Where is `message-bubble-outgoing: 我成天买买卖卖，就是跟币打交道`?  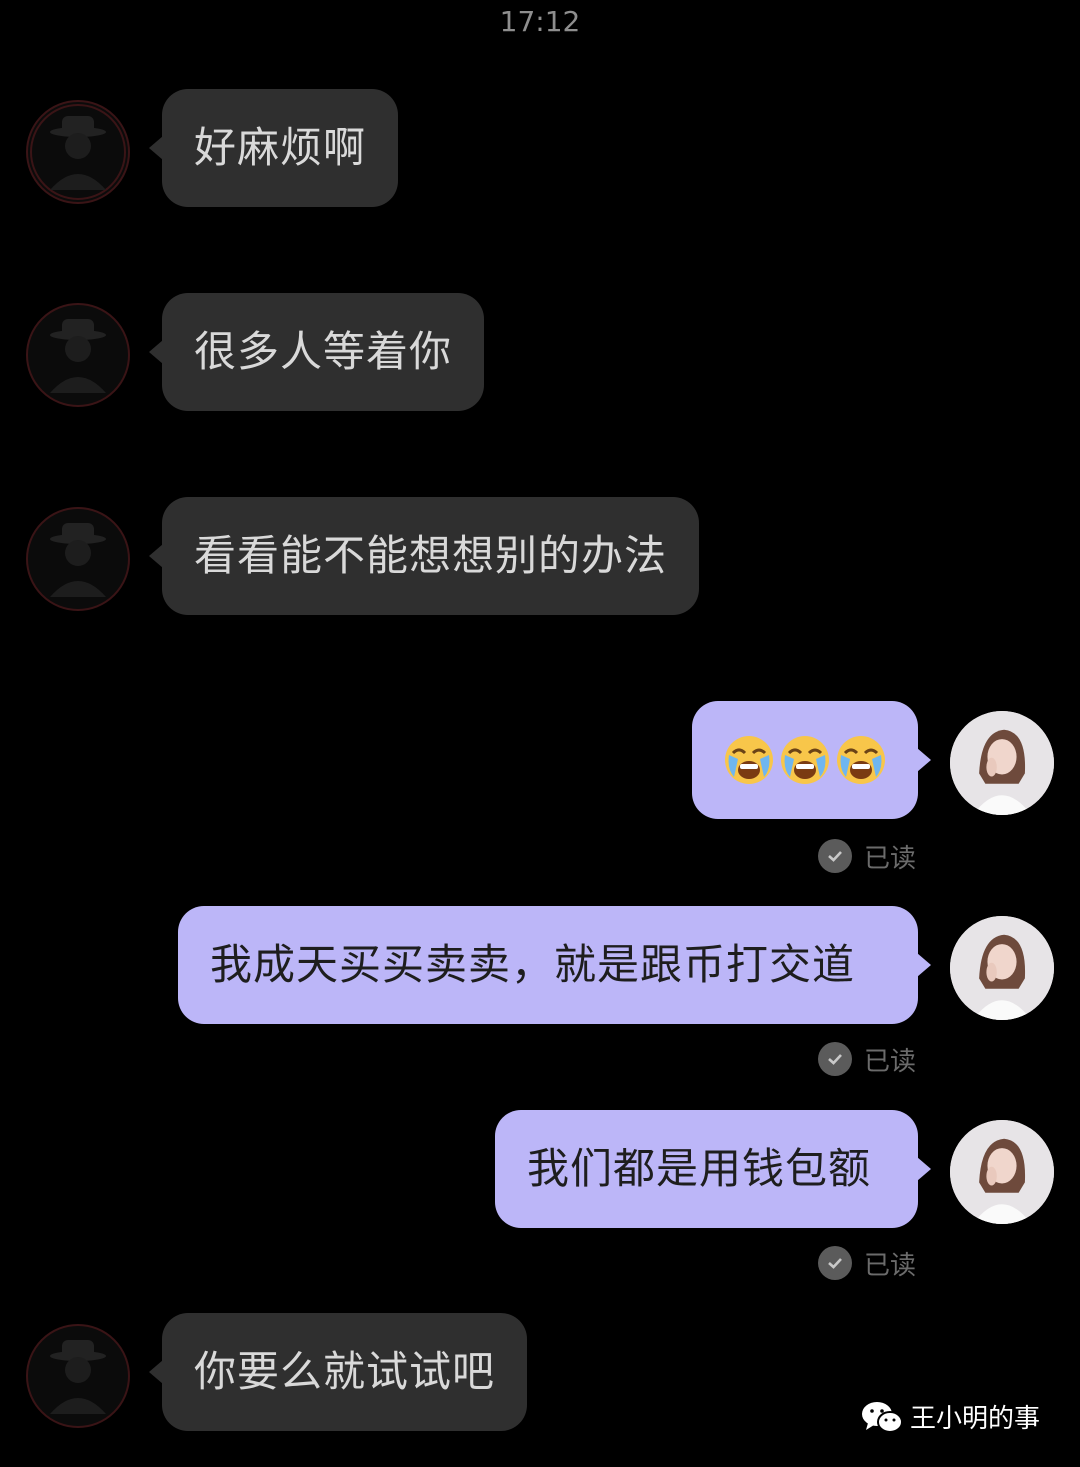
message-bubble-outgoing: 我成天买买卖卖，就是跟币打交道 is located at coordinates (554, 965).